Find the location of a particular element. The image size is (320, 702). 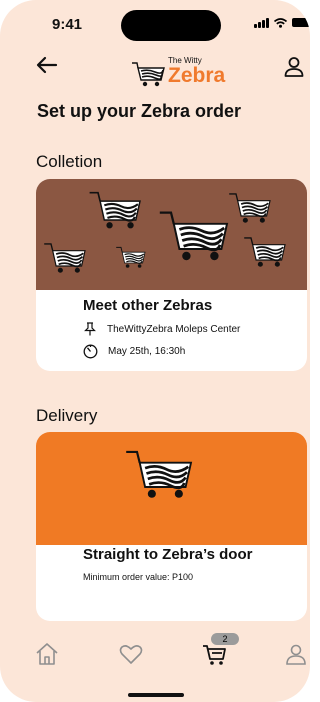

profile-icon is located at coordinates (294, 67).